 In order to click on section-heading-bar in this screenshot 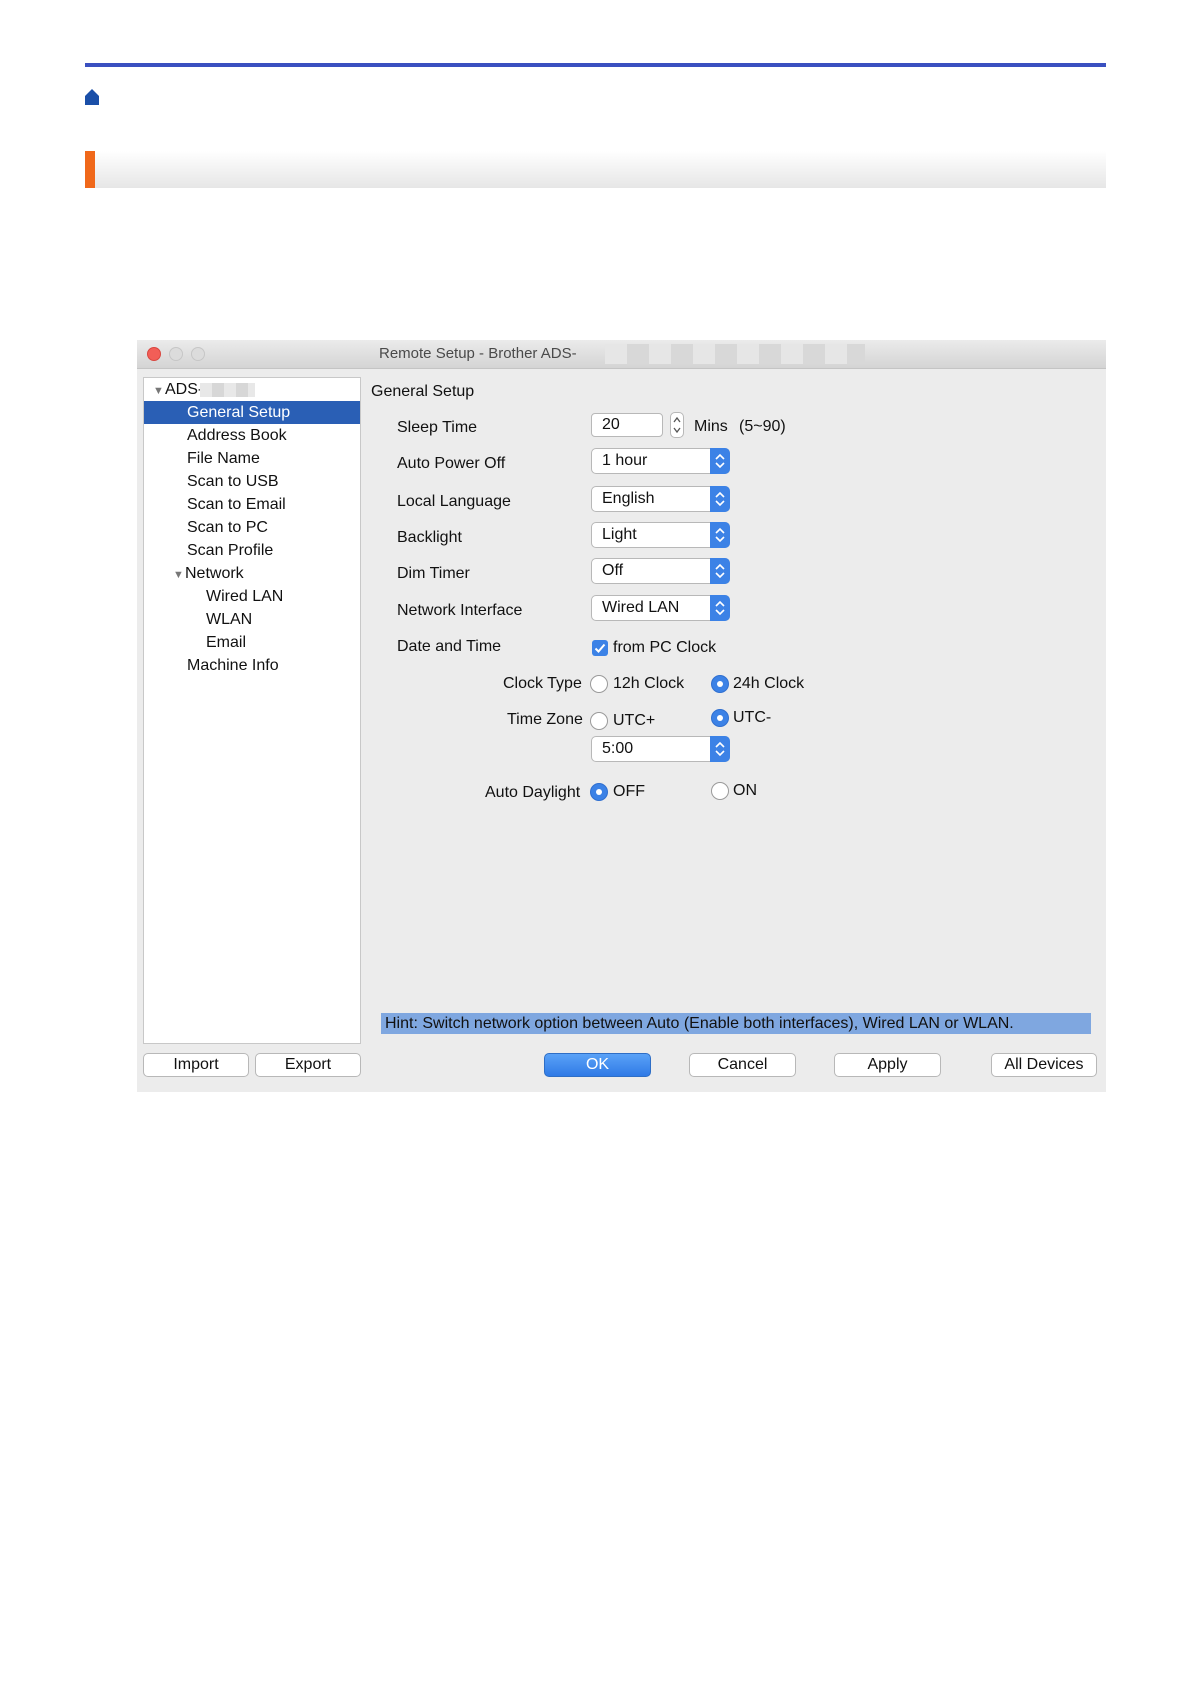, I will do `click(595, 169)`.